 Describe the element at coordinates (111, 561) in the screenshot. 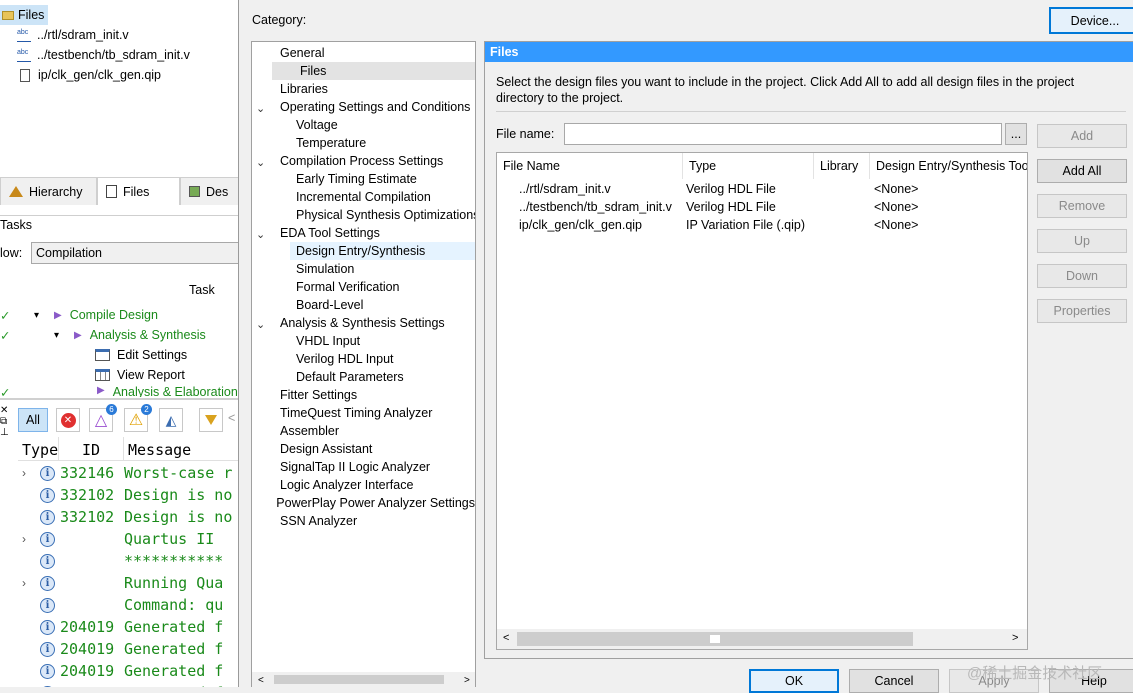

I see `message-row: i ***********` at that location.